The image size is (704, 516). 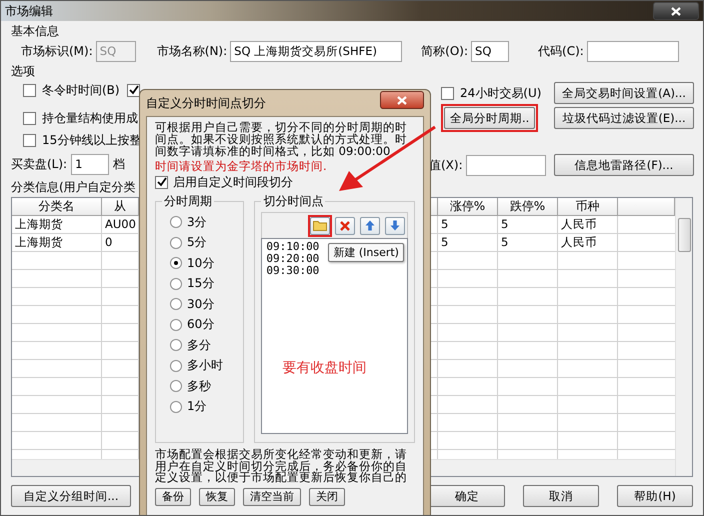 I want to click on checkbox-label: 启用自定义时间段切分, so click(x=233, y=182).